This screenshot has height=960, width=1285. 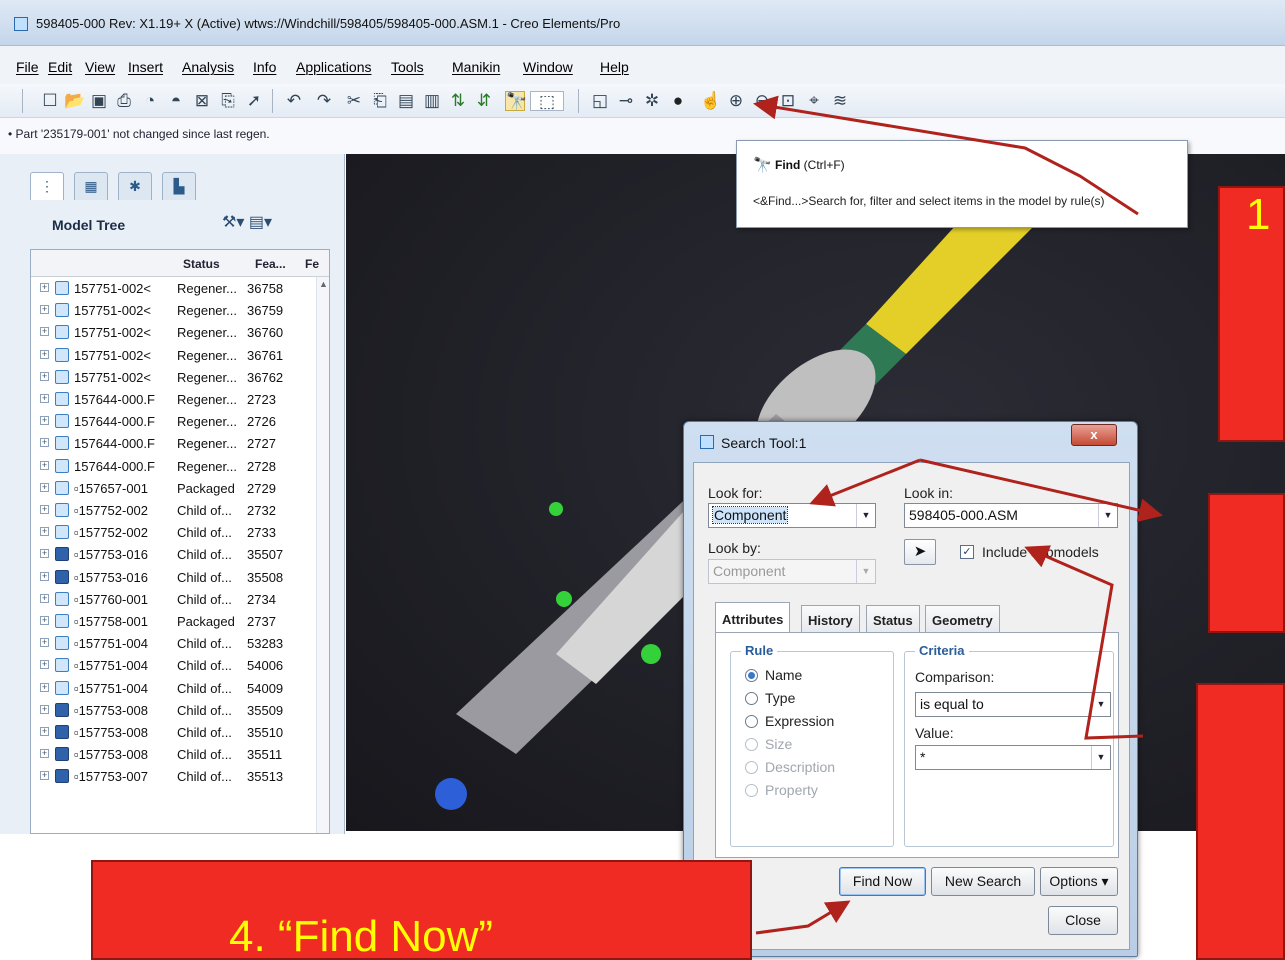 I want to click on arrow-to-look-for, so click(x=865, y=482).